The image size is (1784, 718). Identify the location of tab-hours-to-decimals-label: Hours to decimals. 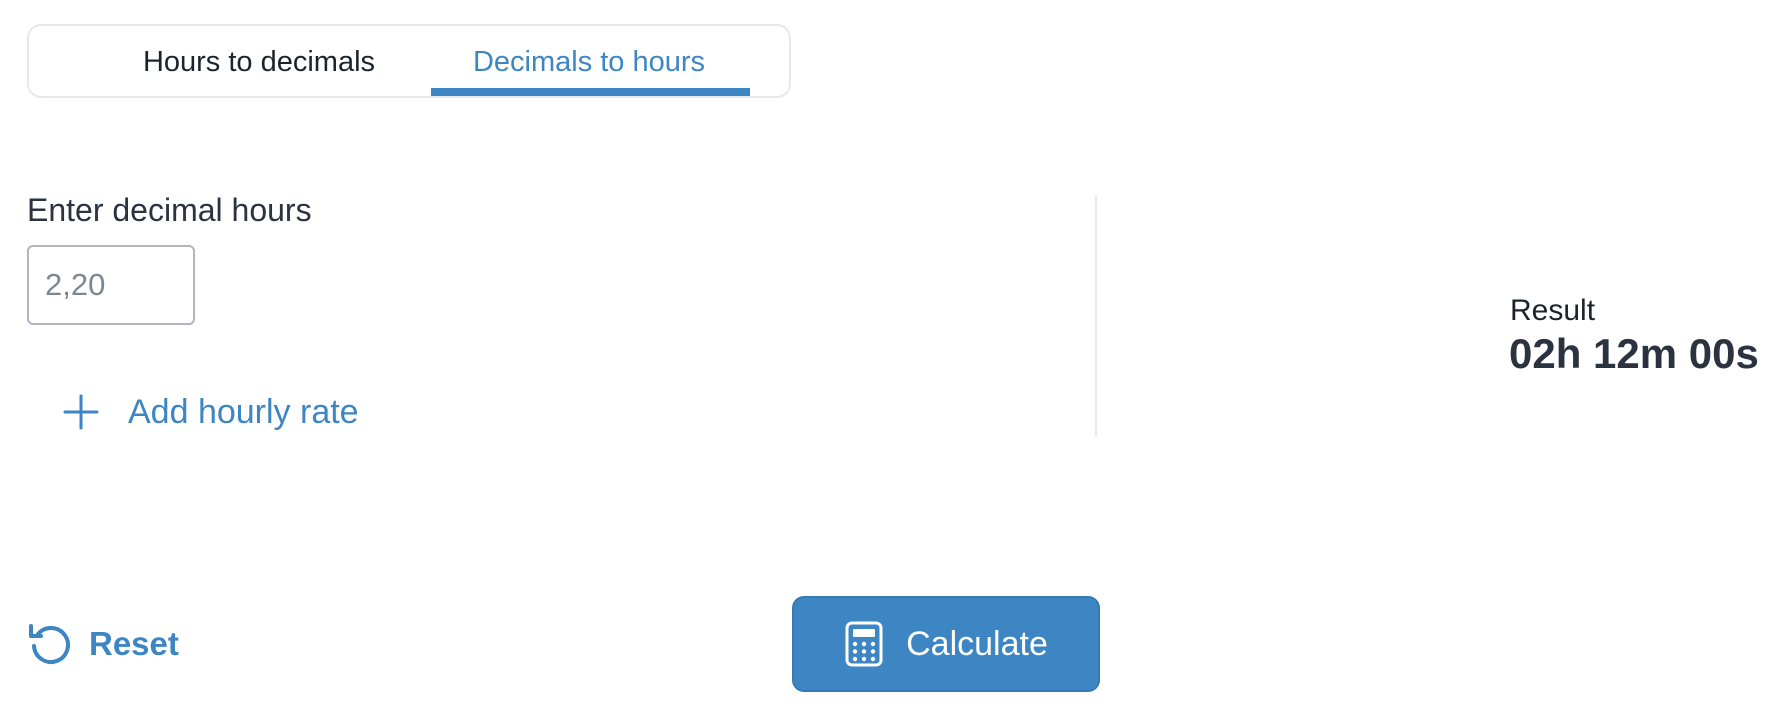
(259, 61).